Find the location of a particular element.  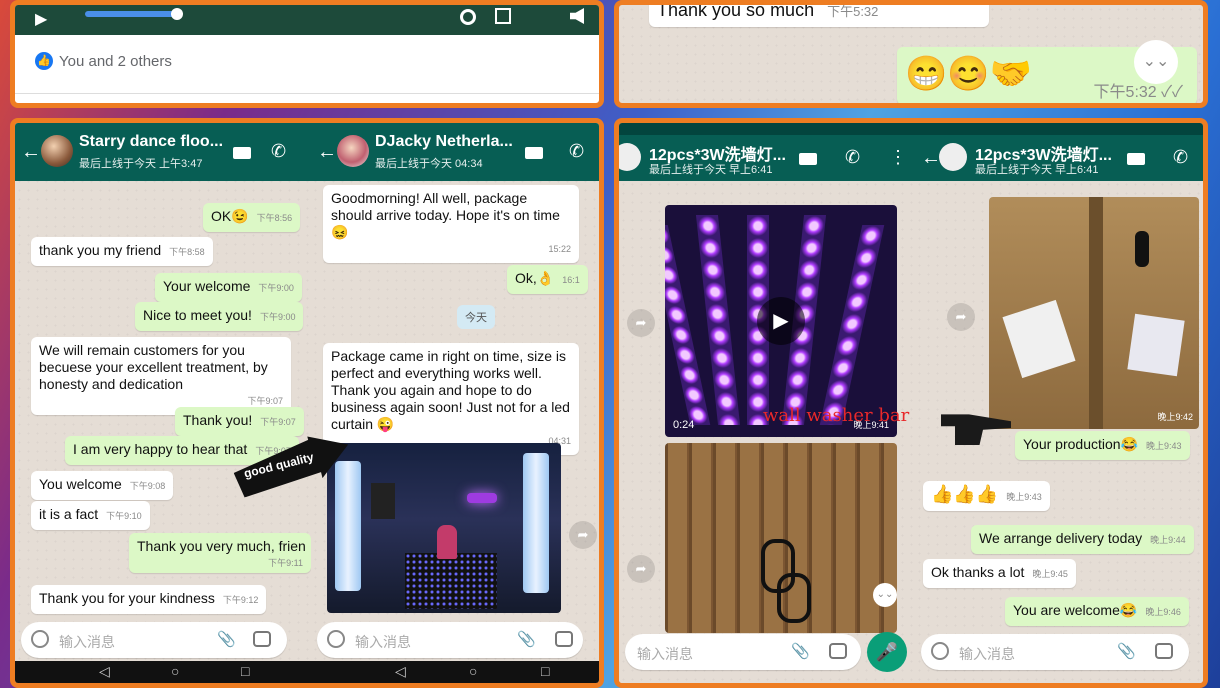

photo-light-column is located at coordinates (348, 526).